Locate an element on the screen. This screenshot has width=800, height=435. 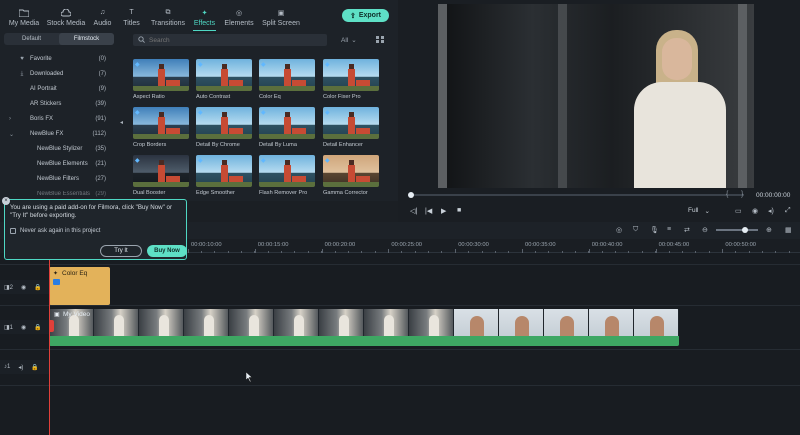
category-newblue-filters: NewBlue Filters (27) is located at coordinates (56, 179).